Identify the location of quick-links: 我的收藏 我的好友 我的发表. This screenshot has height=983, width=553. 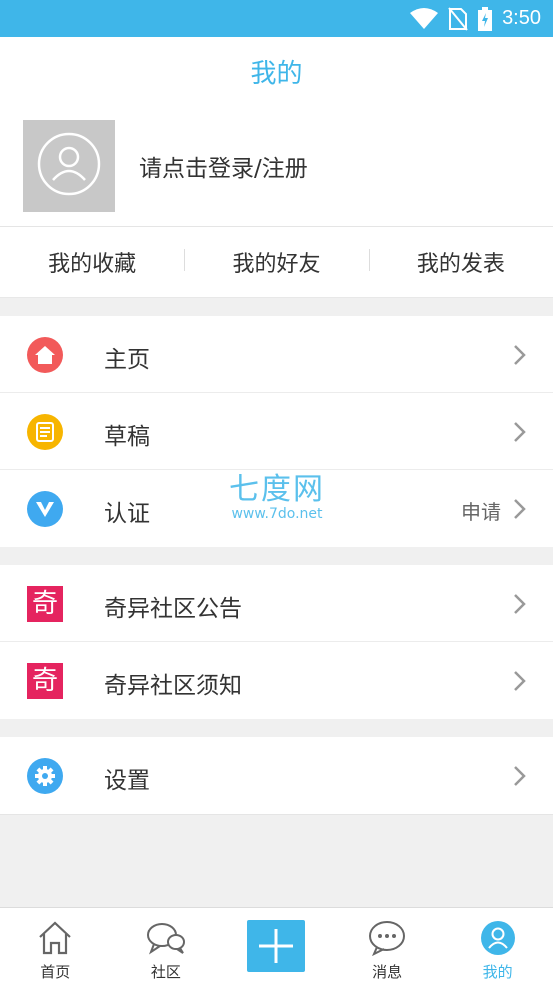
(276, 262).